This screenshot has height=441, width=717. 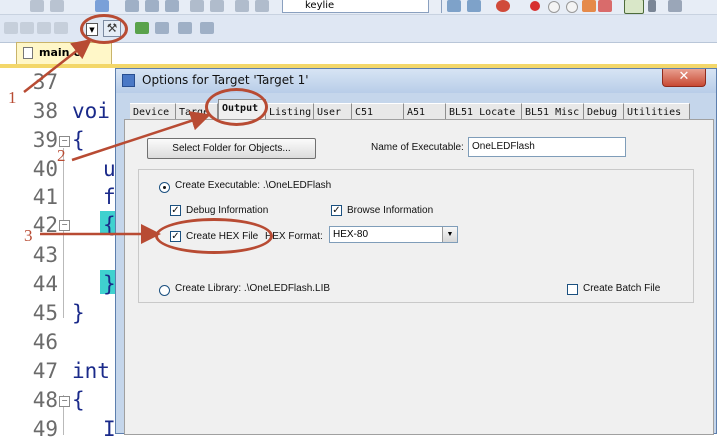 I want to click on annotation-number-1: 1, so click(x=12, y=97).